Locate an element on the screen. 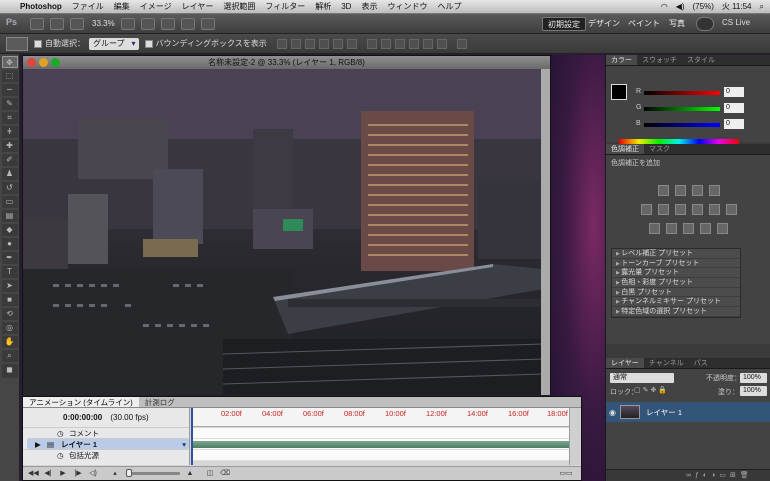 Image resolution: width=770 pixels, height=481 pixels. selective-color-icon is located at coordinates (722, 228).